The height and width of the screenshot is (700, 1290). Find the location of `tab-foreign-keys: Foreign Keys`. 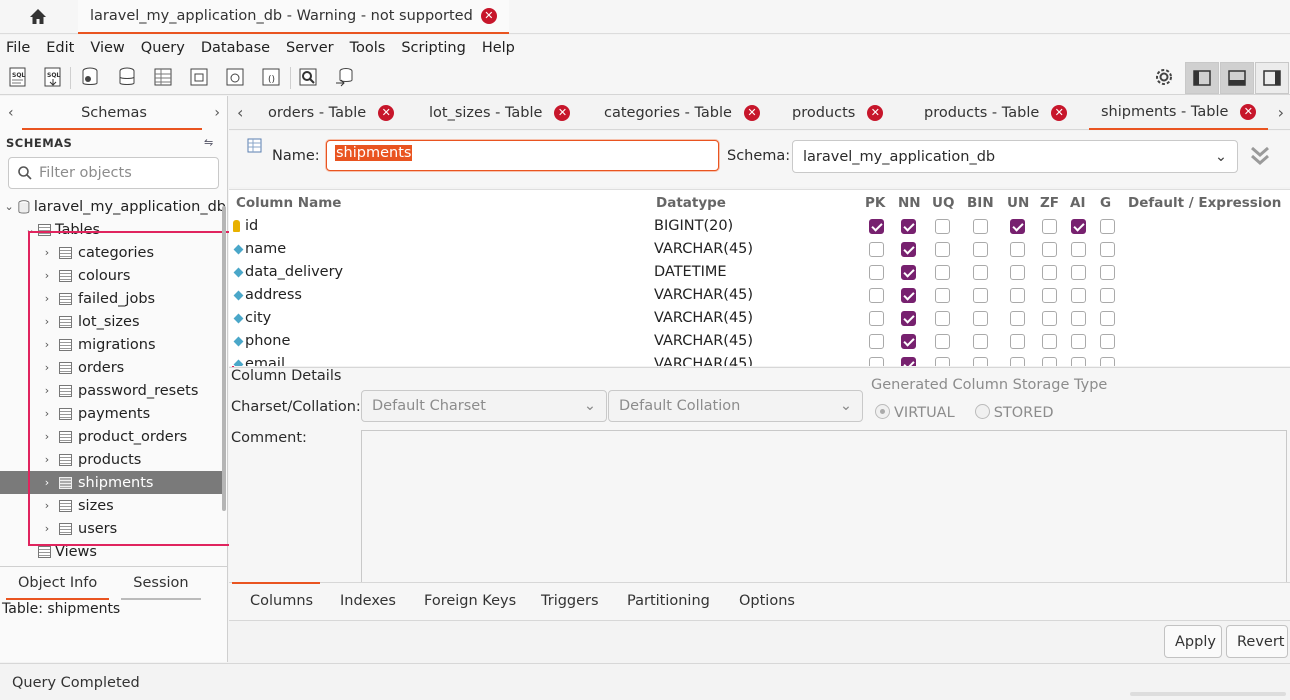

tab-foreign-keys: Foreign Keys is located at coordinates (470, 601).